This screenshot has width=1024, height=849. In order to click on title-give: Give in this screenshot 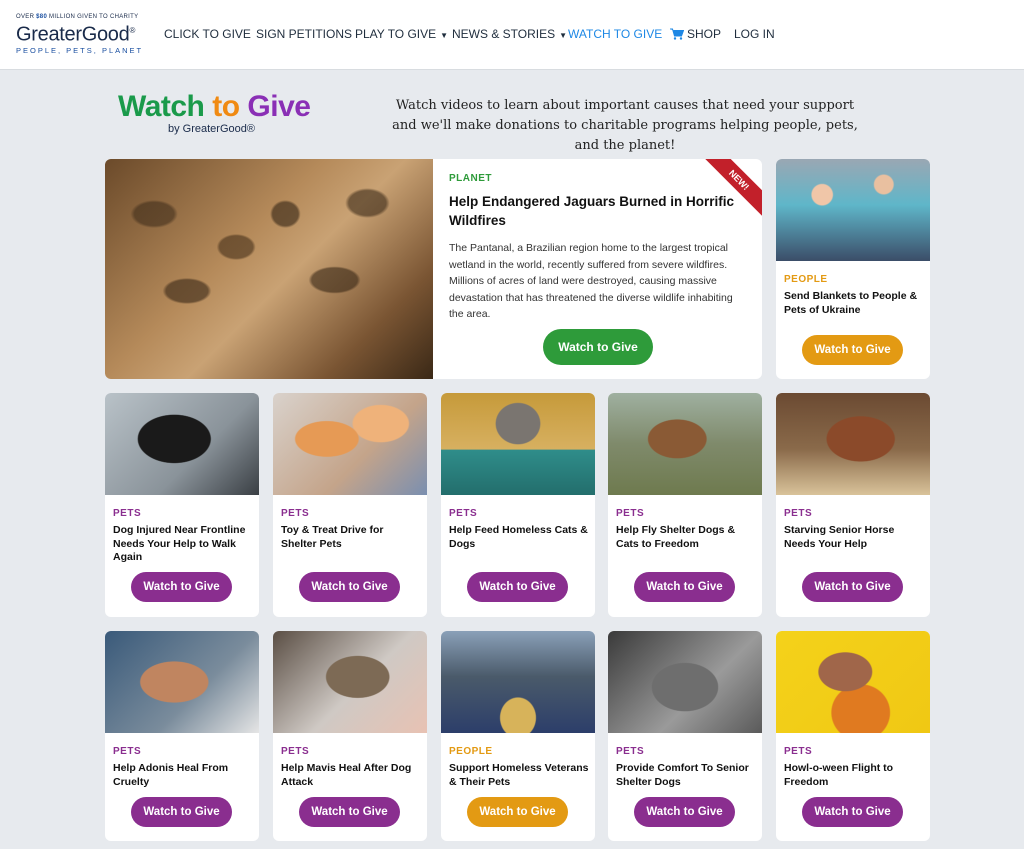, I will do `click(279, 106)`.